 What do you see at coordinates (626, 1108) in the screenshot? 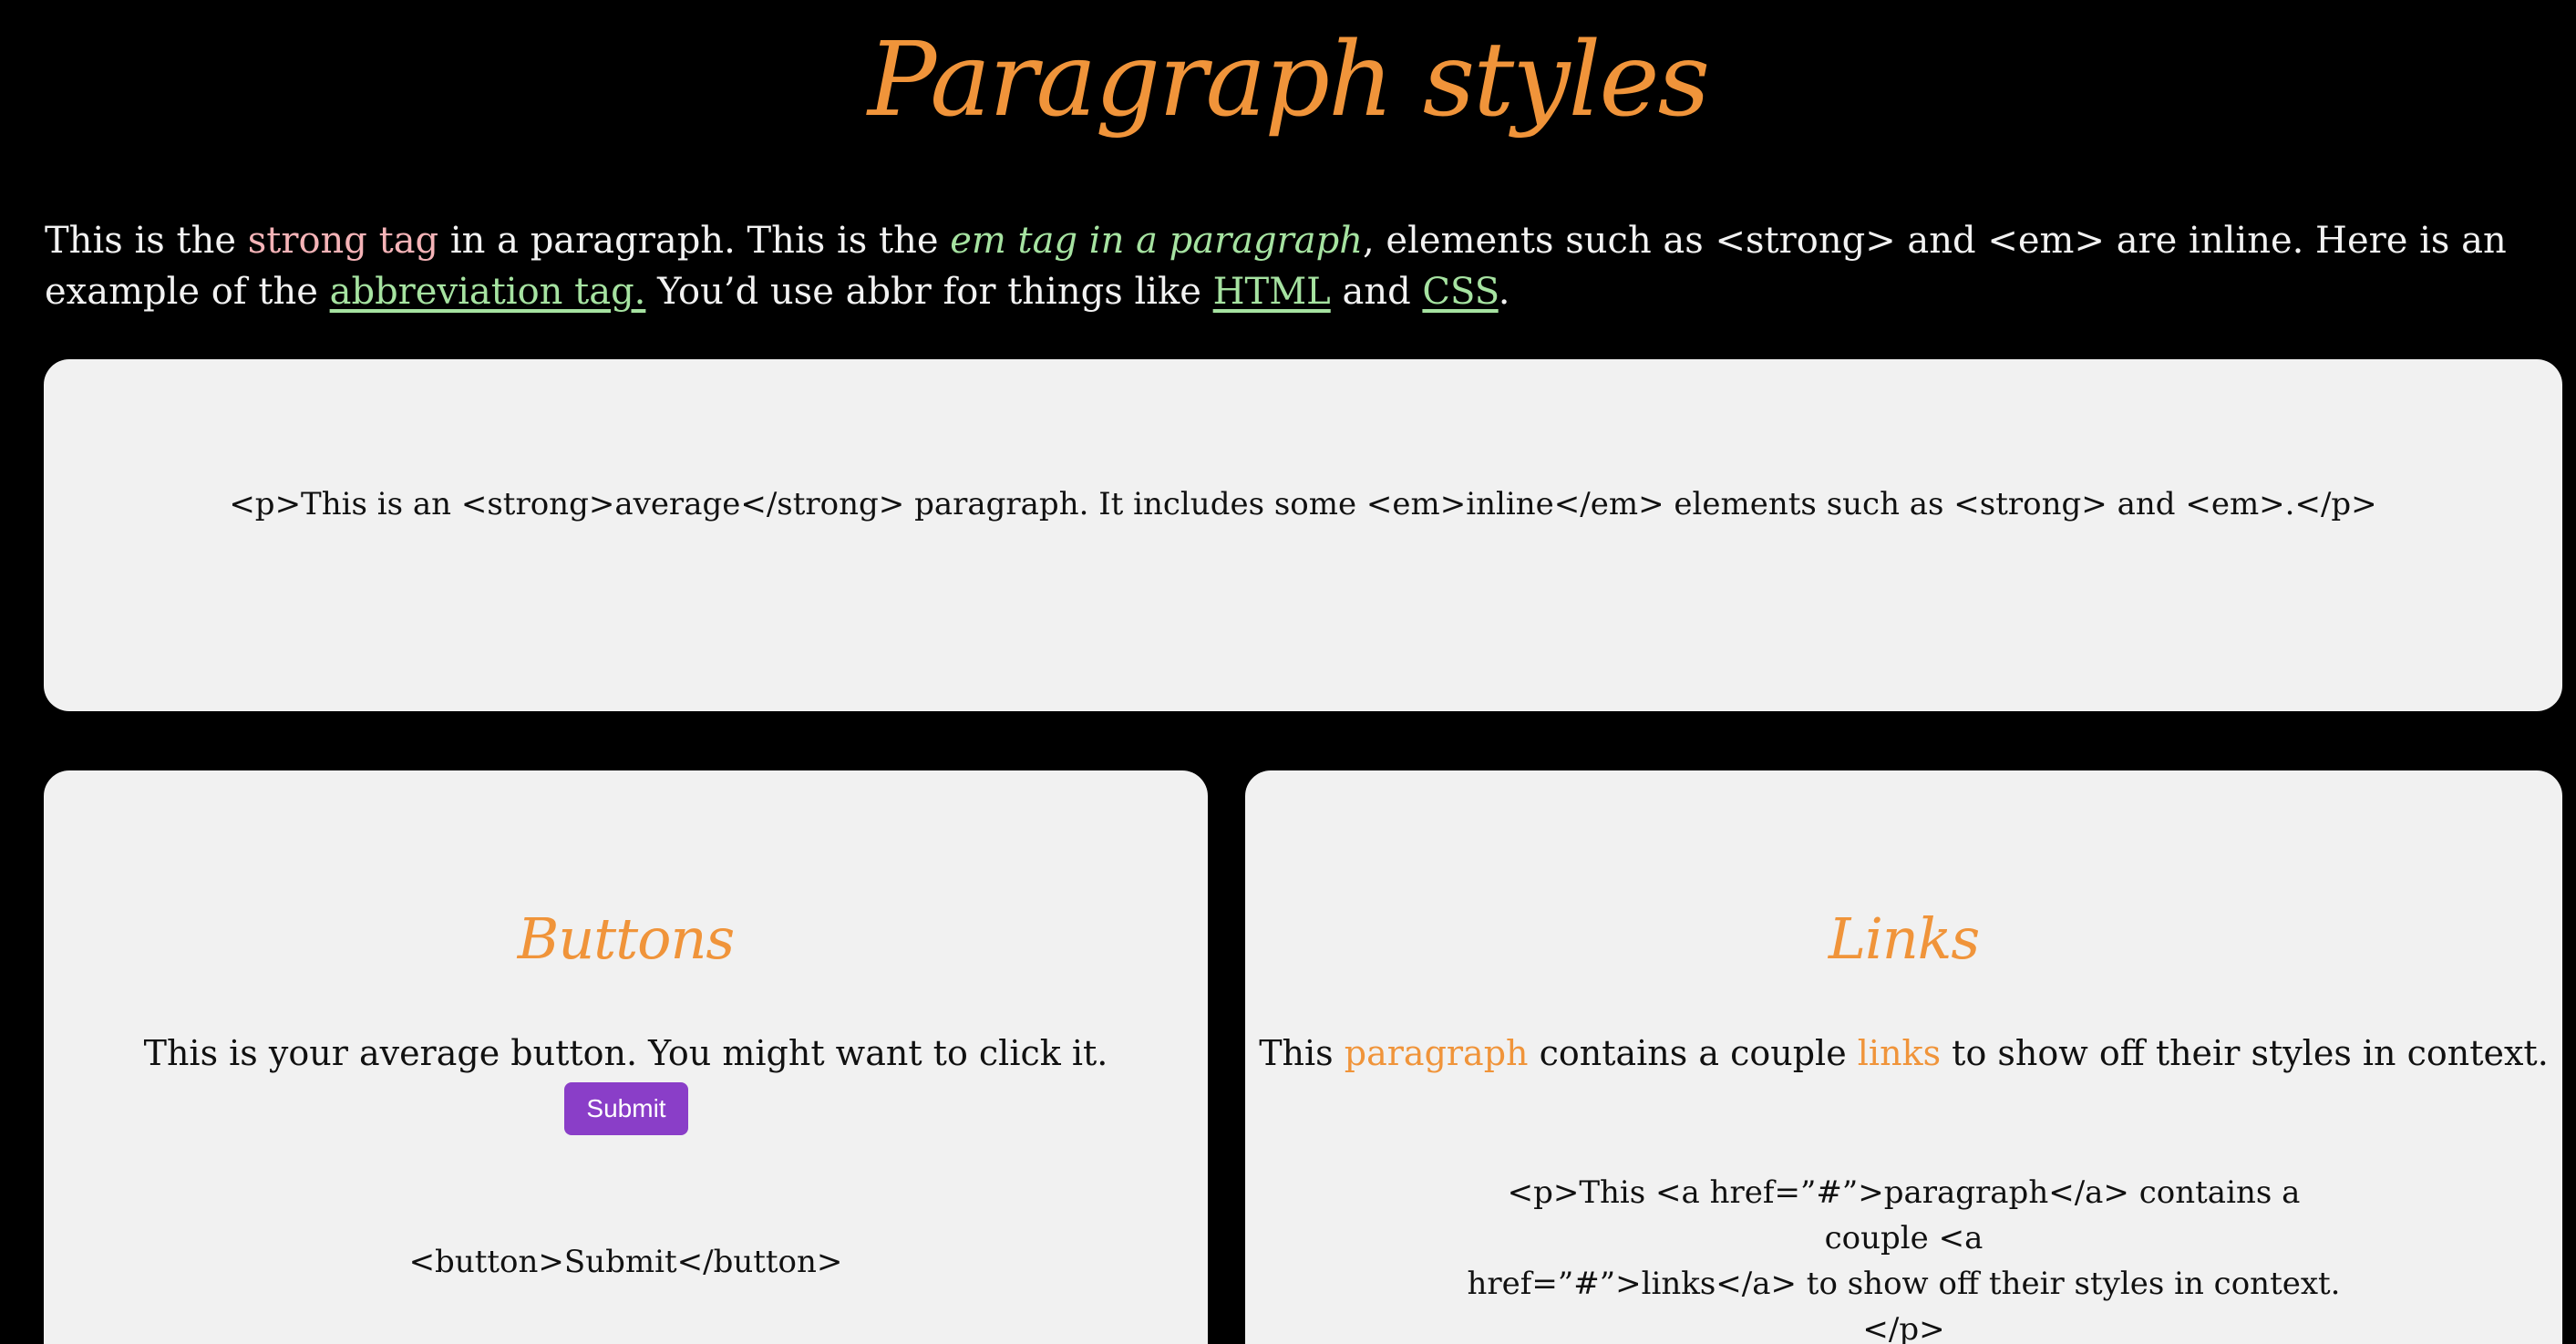
I see `submit-button: Submit` at bounding box center [626, 1108].